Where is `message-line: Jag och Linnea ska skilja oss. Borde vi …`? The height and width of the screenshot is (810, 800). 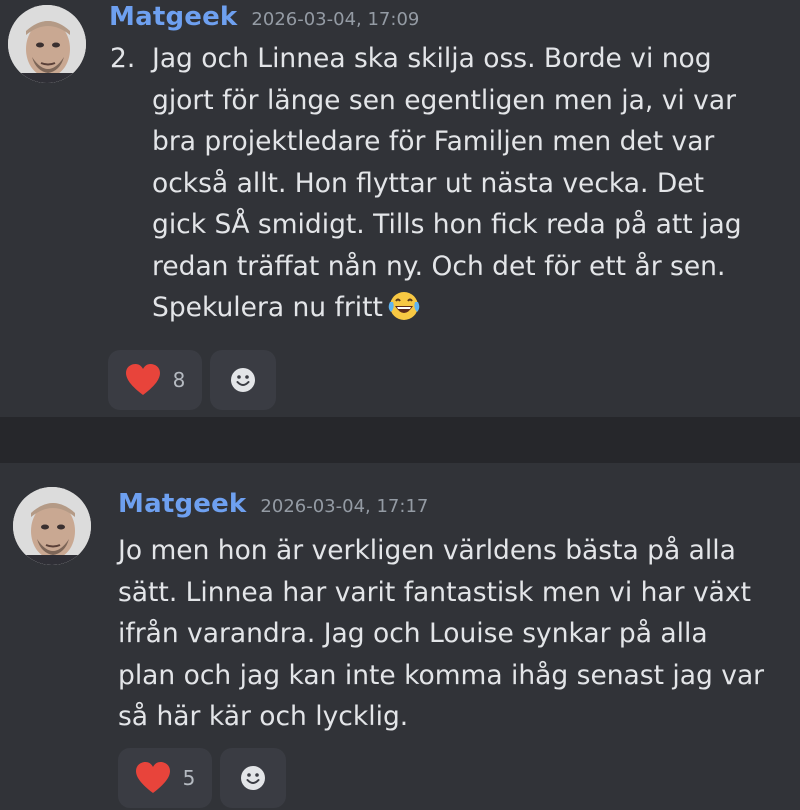
message-line: Jag och Linnea ska skilja oss. Borde vi … is located at coordinates (432, 58).